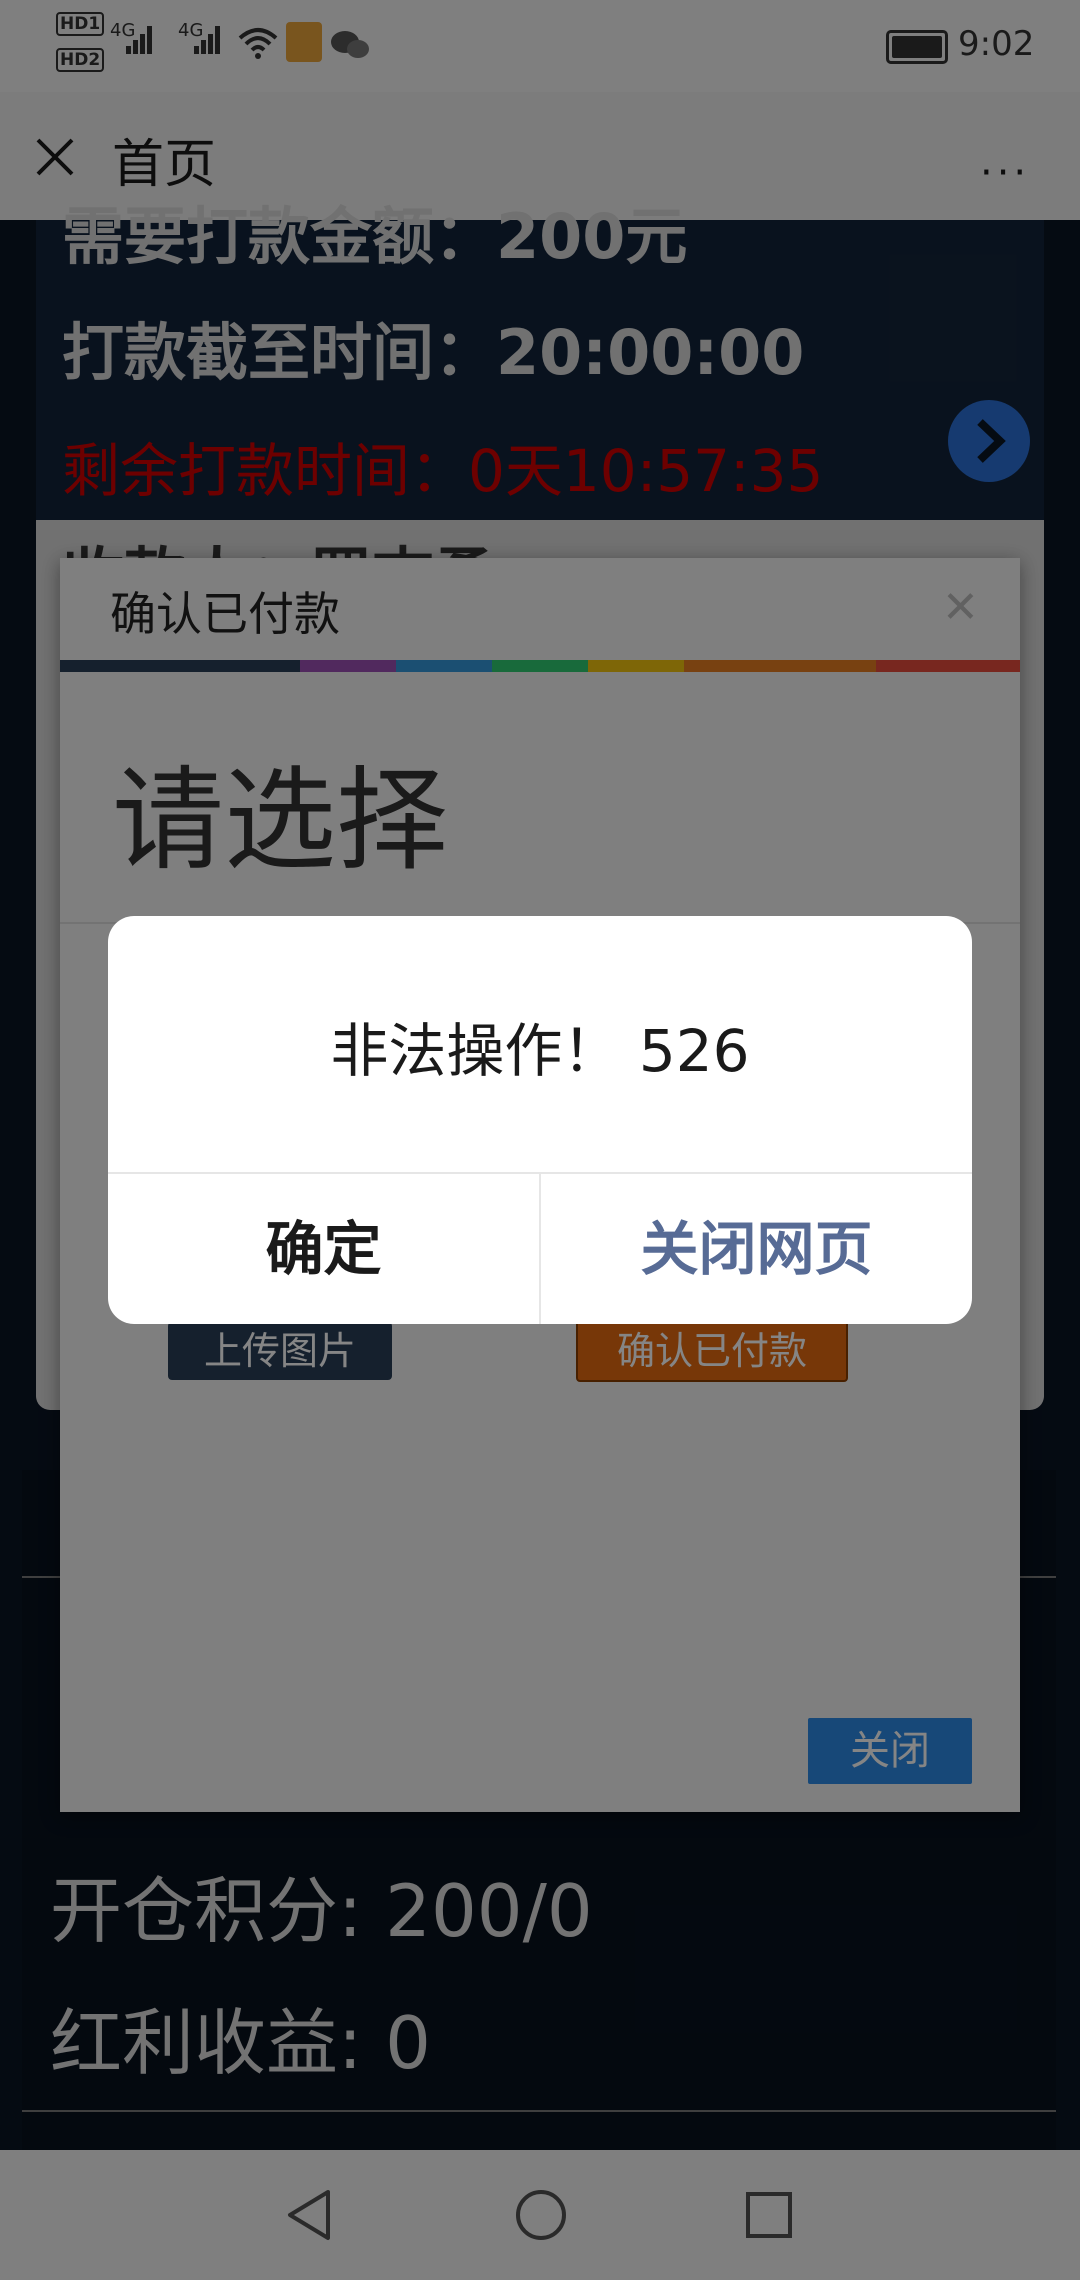 This screenshot has width=1080, height=2280. I want to click on home-icon, so click(541, 2215).